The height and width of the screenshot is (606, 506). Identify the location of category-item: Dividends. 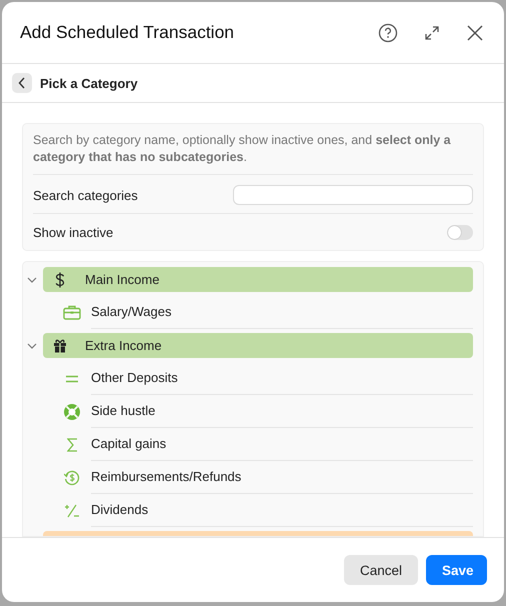
(282, 510).